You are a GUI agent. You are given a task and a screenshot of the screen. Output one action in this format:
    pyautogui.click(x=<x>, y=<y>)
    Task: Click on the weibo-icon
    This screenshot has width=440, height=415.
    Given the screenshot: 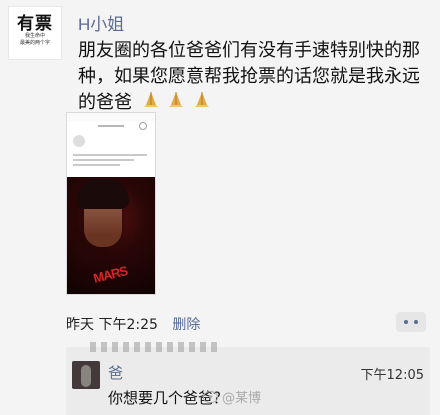 What is the action you would take?
    pyautogui.click(x=210, y=396)
    